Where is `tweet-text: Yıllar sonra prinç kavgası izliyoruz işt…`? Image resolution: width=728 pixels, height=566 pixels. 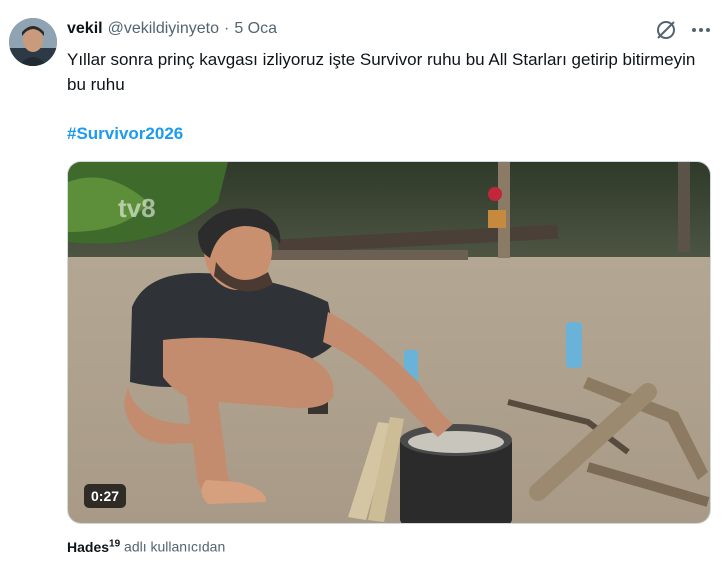
tweet-text: Yıllar sonra prinç kavgası izliyoruz işt… is located at coordinates (381, 72).